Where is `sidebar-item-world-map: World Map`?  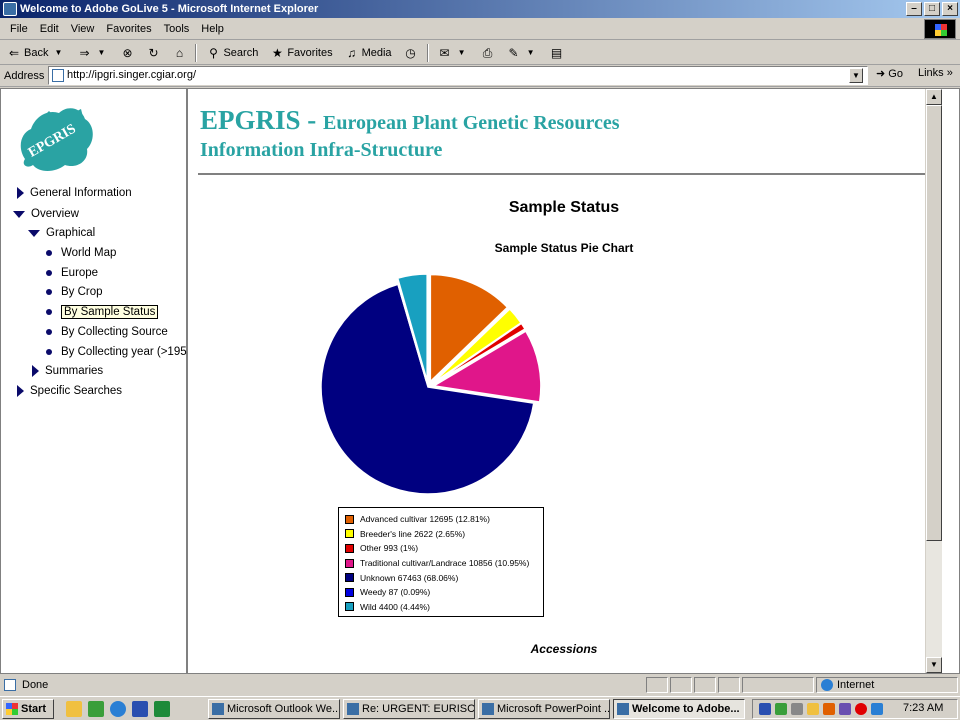
sidebar-item-world-map: World Map is located at coordinates (81, 253).